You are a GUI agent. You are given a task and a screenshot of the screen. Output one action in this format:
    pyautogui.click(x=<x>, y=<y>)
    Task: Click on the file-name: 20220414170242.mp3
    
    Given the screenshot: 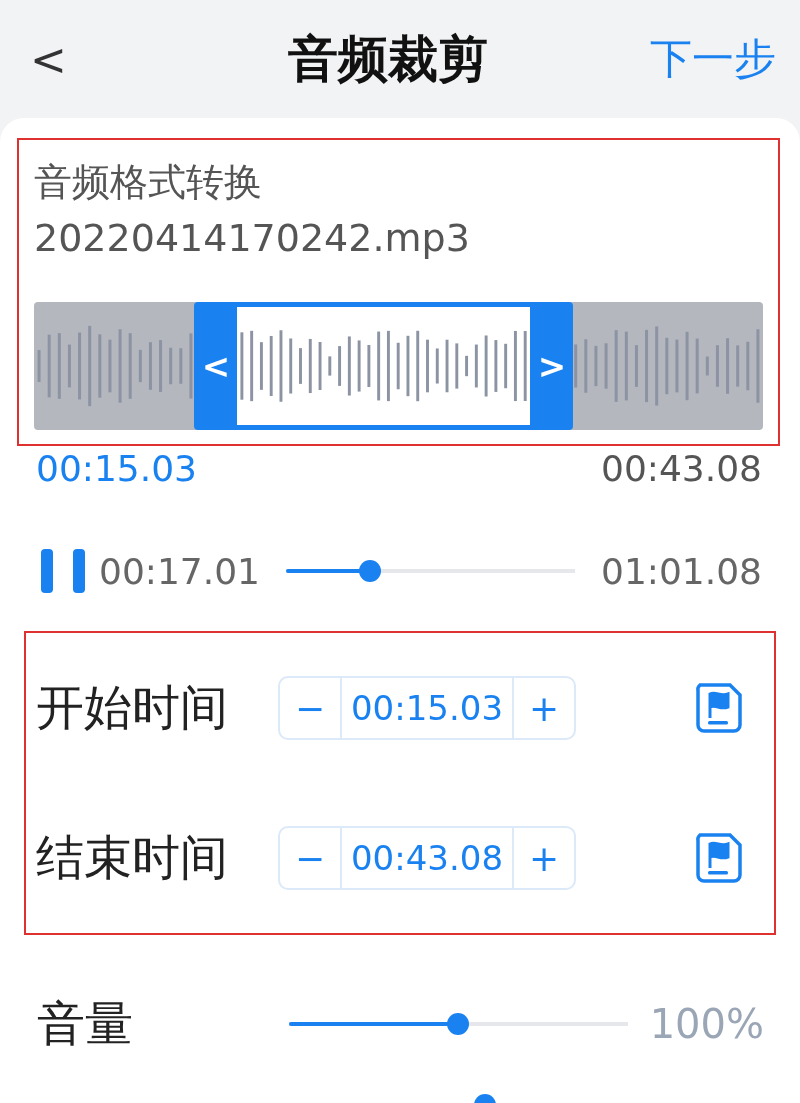 What is the action you would take?
    pyautogui.click(x=252, y=238)
    